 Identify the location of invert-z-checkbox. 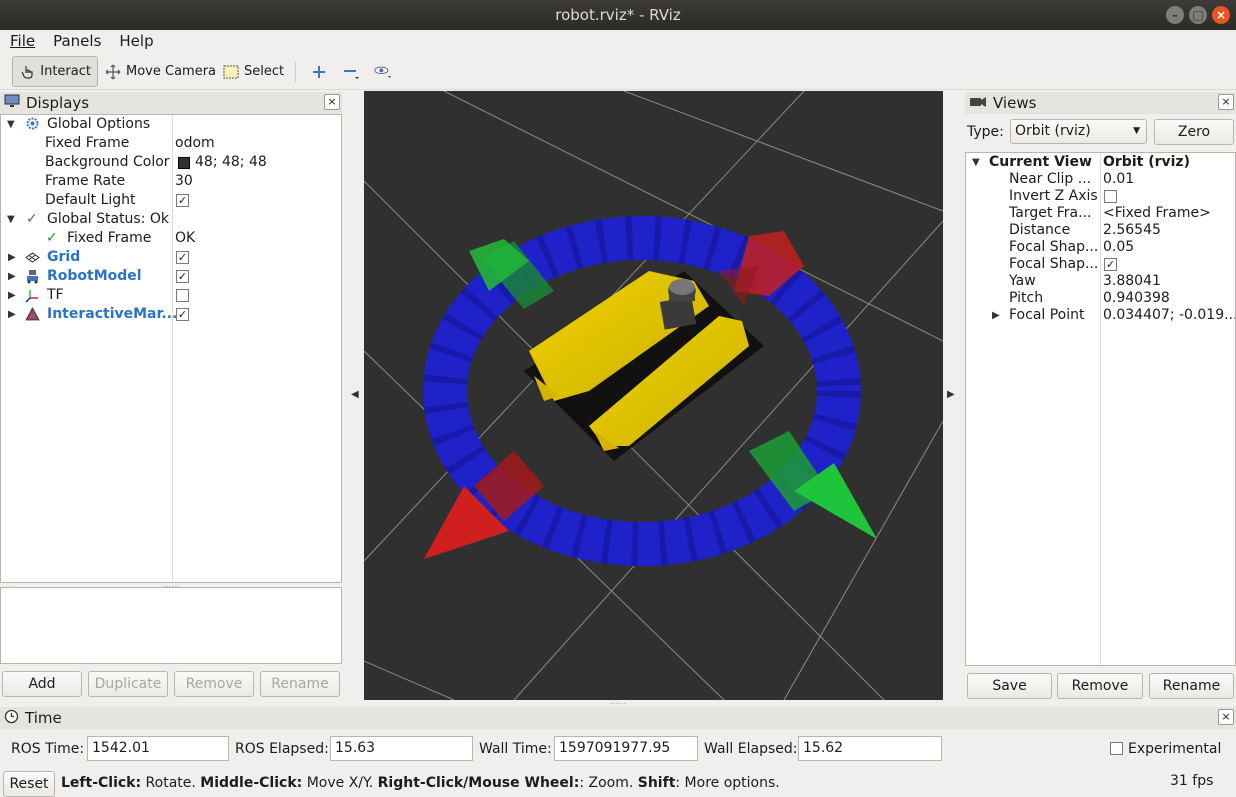
(1110, 196).